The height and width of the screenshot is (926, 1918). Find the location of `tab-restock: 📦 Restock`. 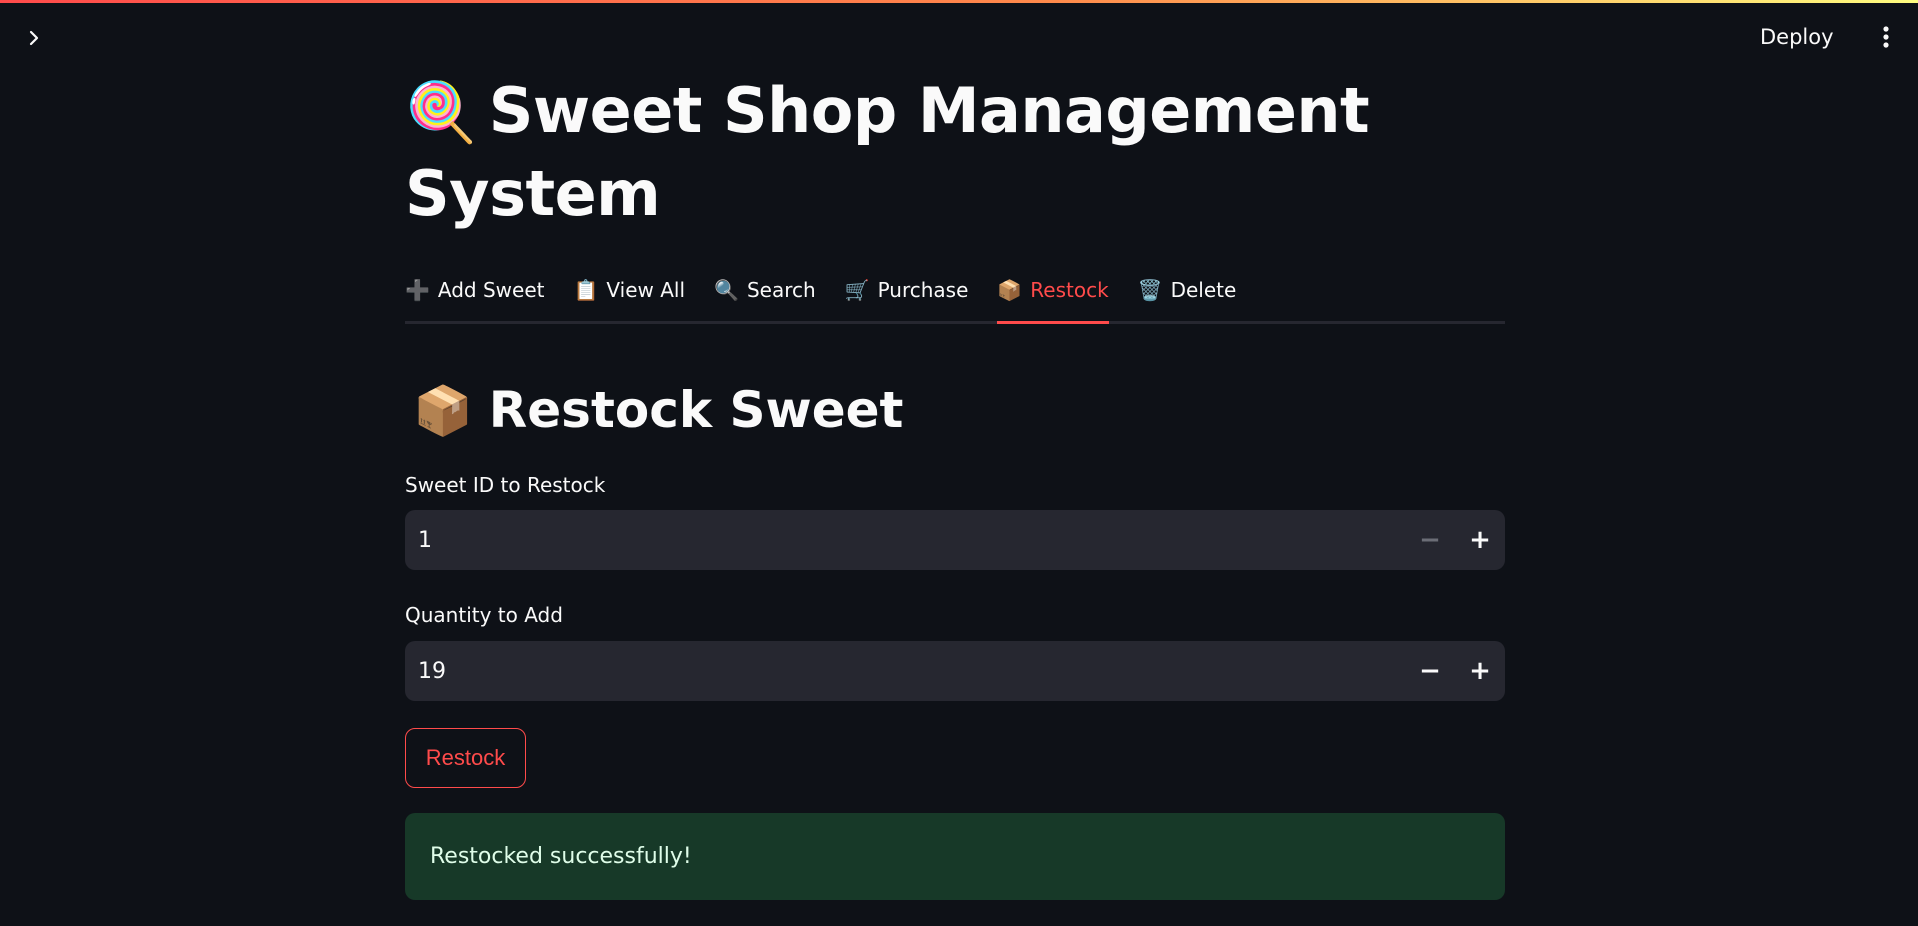

tab-restock: 📦 Restock is located at coordinates (1053, 297).